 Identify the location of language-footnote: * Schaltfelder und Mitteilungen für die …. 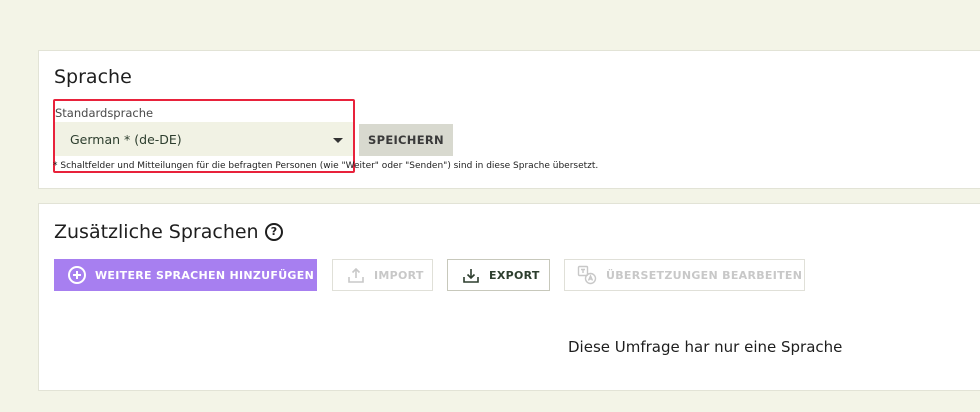
(326, 166).